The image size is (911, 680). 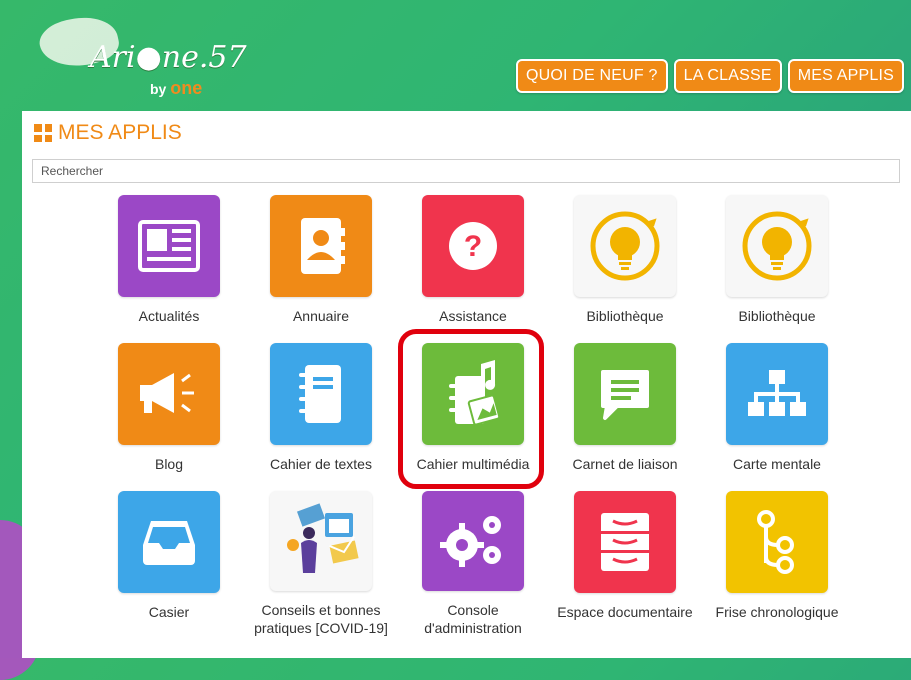 I want to click on question-icon: ?, so click(x=473, y=246).